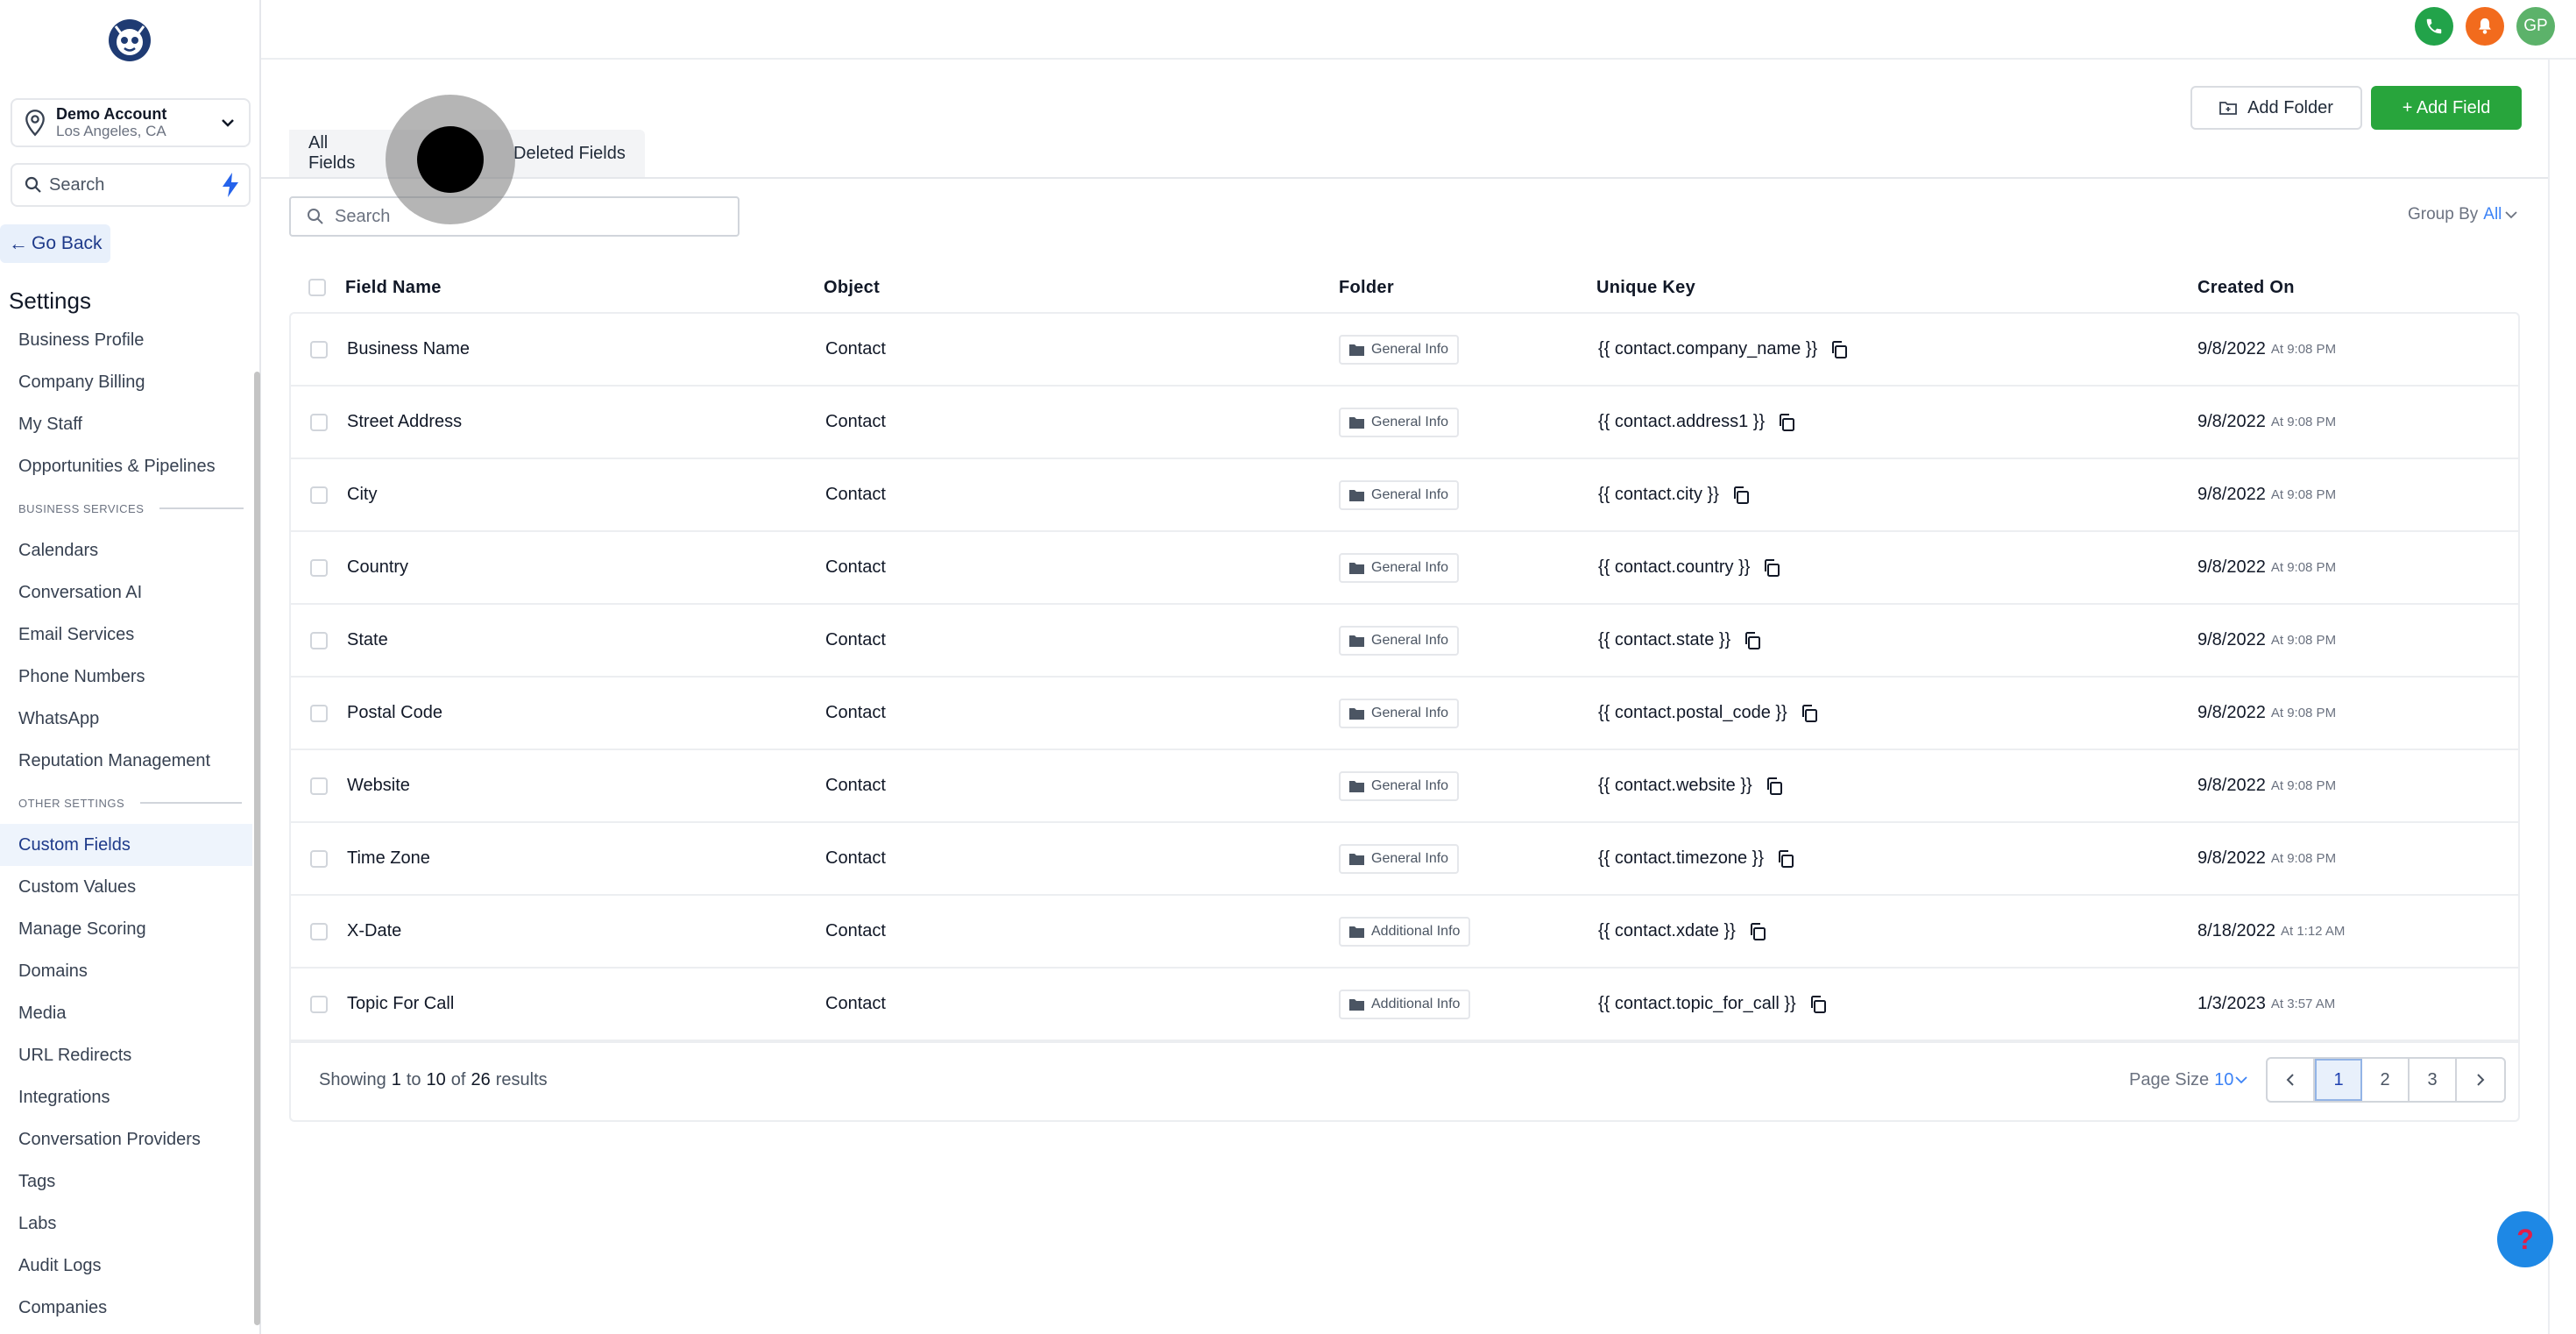 This screenshot has width=2576, height=1334. Describe the element at coordinates (129, 40) in the screenshot. I see `brand-logo` at that location.